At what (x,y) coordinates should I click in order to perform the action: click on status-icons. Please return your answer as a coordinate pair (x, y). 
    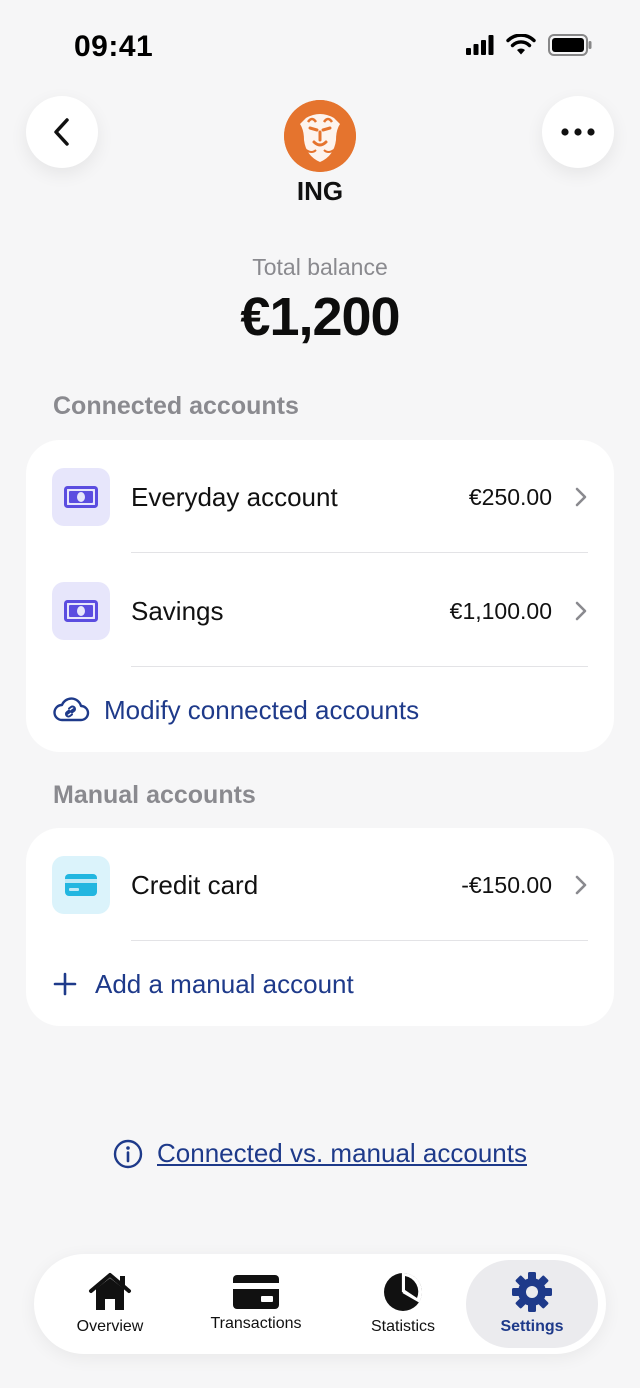
    Looking at the image, I should click on (529, 45).